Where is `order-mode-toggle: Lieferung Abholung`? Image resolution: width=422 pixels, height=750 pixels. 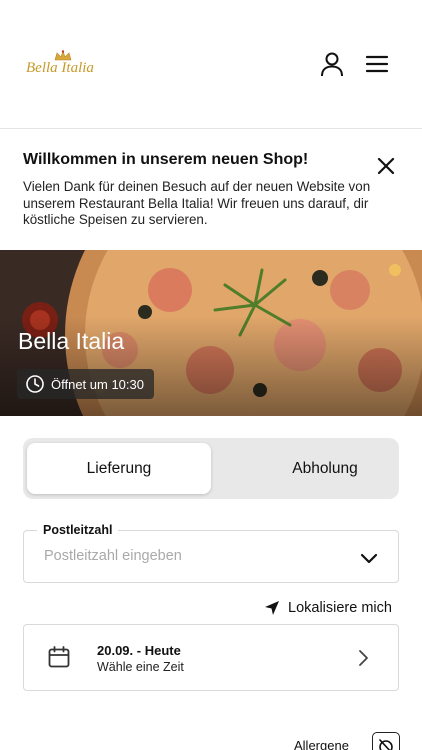
order-mode-toggle: Lieferung Abholung is located at coordinates (211, 468).